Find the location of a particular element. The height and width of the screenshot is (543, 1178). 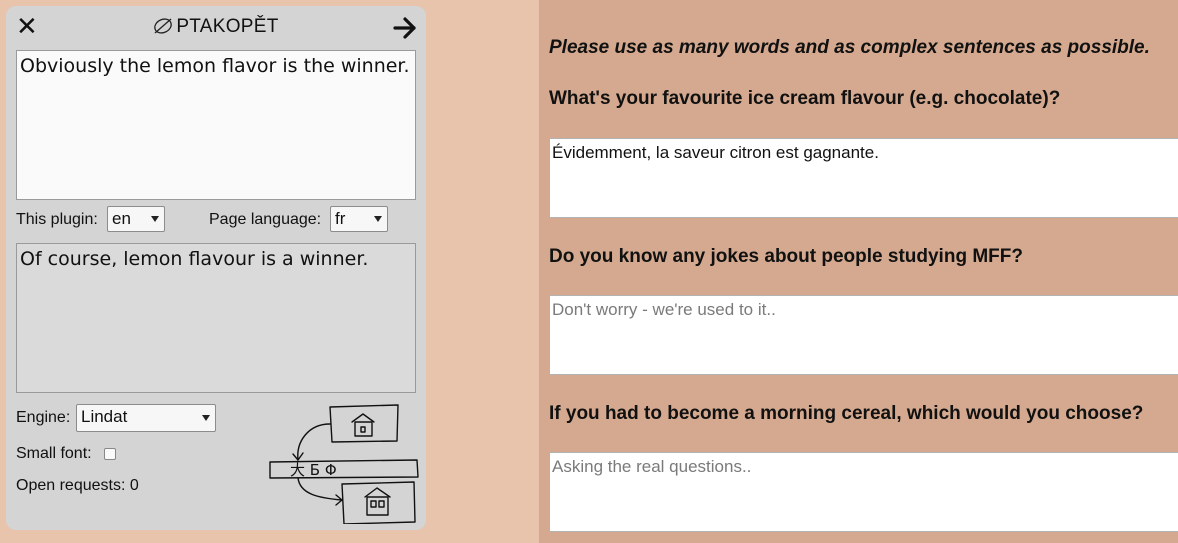

engine-value: Lindat is located at coordinates (104, 416).